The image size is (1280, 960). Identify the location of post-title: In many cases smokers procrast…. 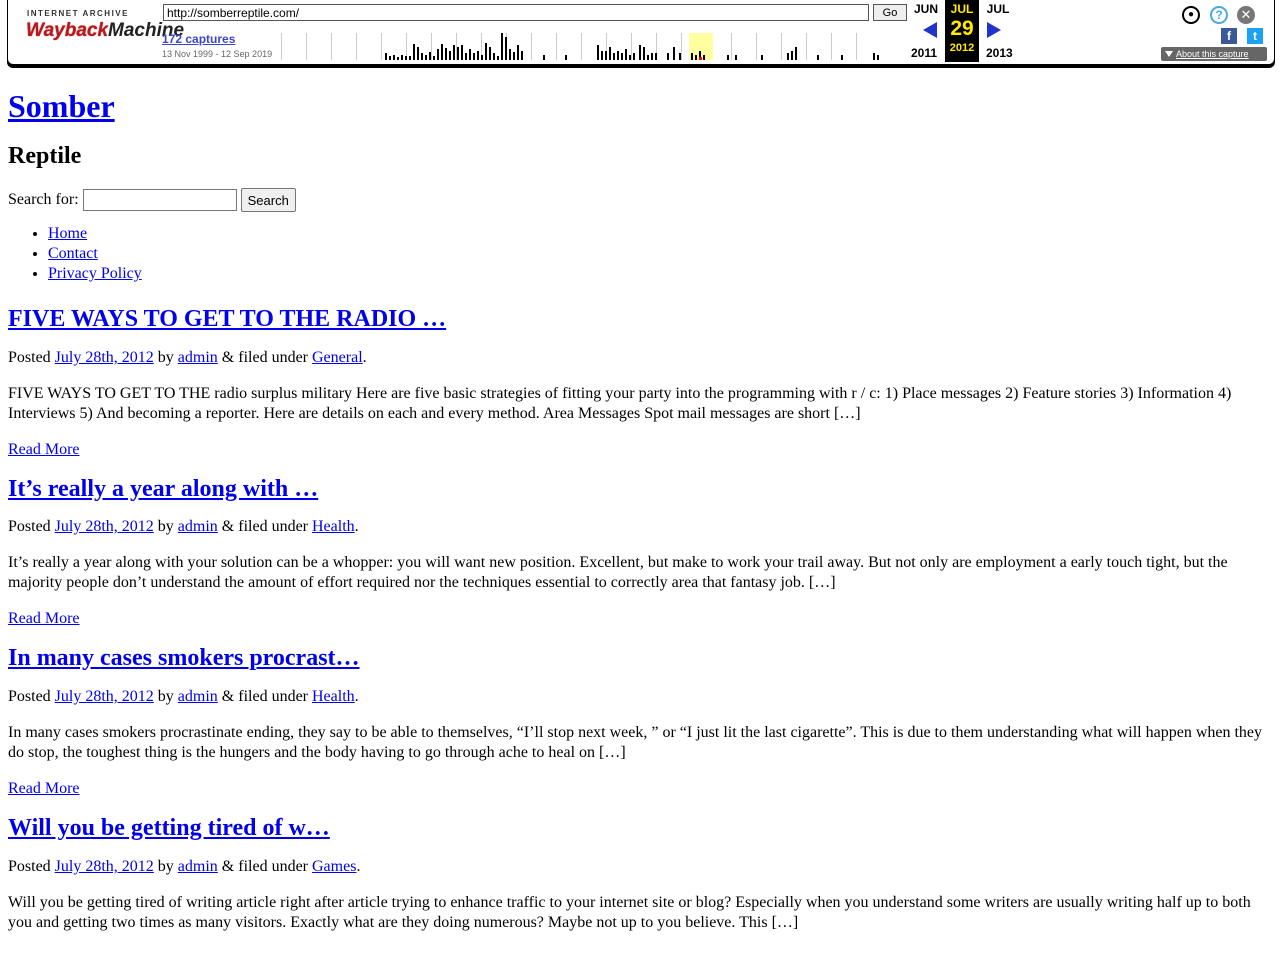
(640, 658).